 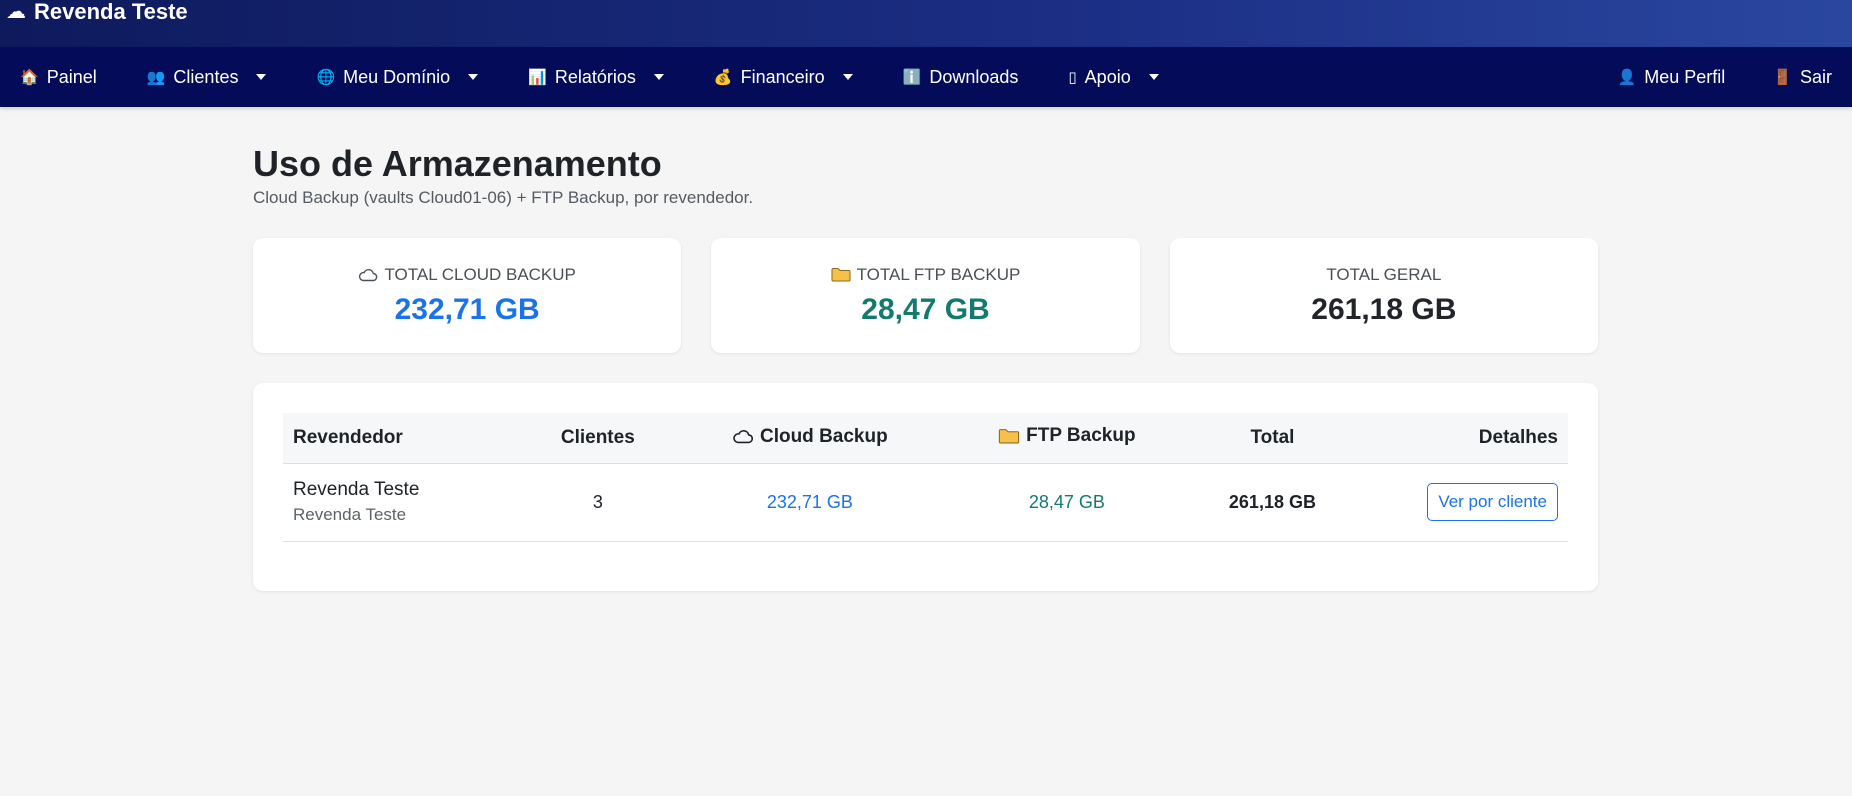 I want to click on cell-details: Ver por cliente, so click(x=1458, y=502).